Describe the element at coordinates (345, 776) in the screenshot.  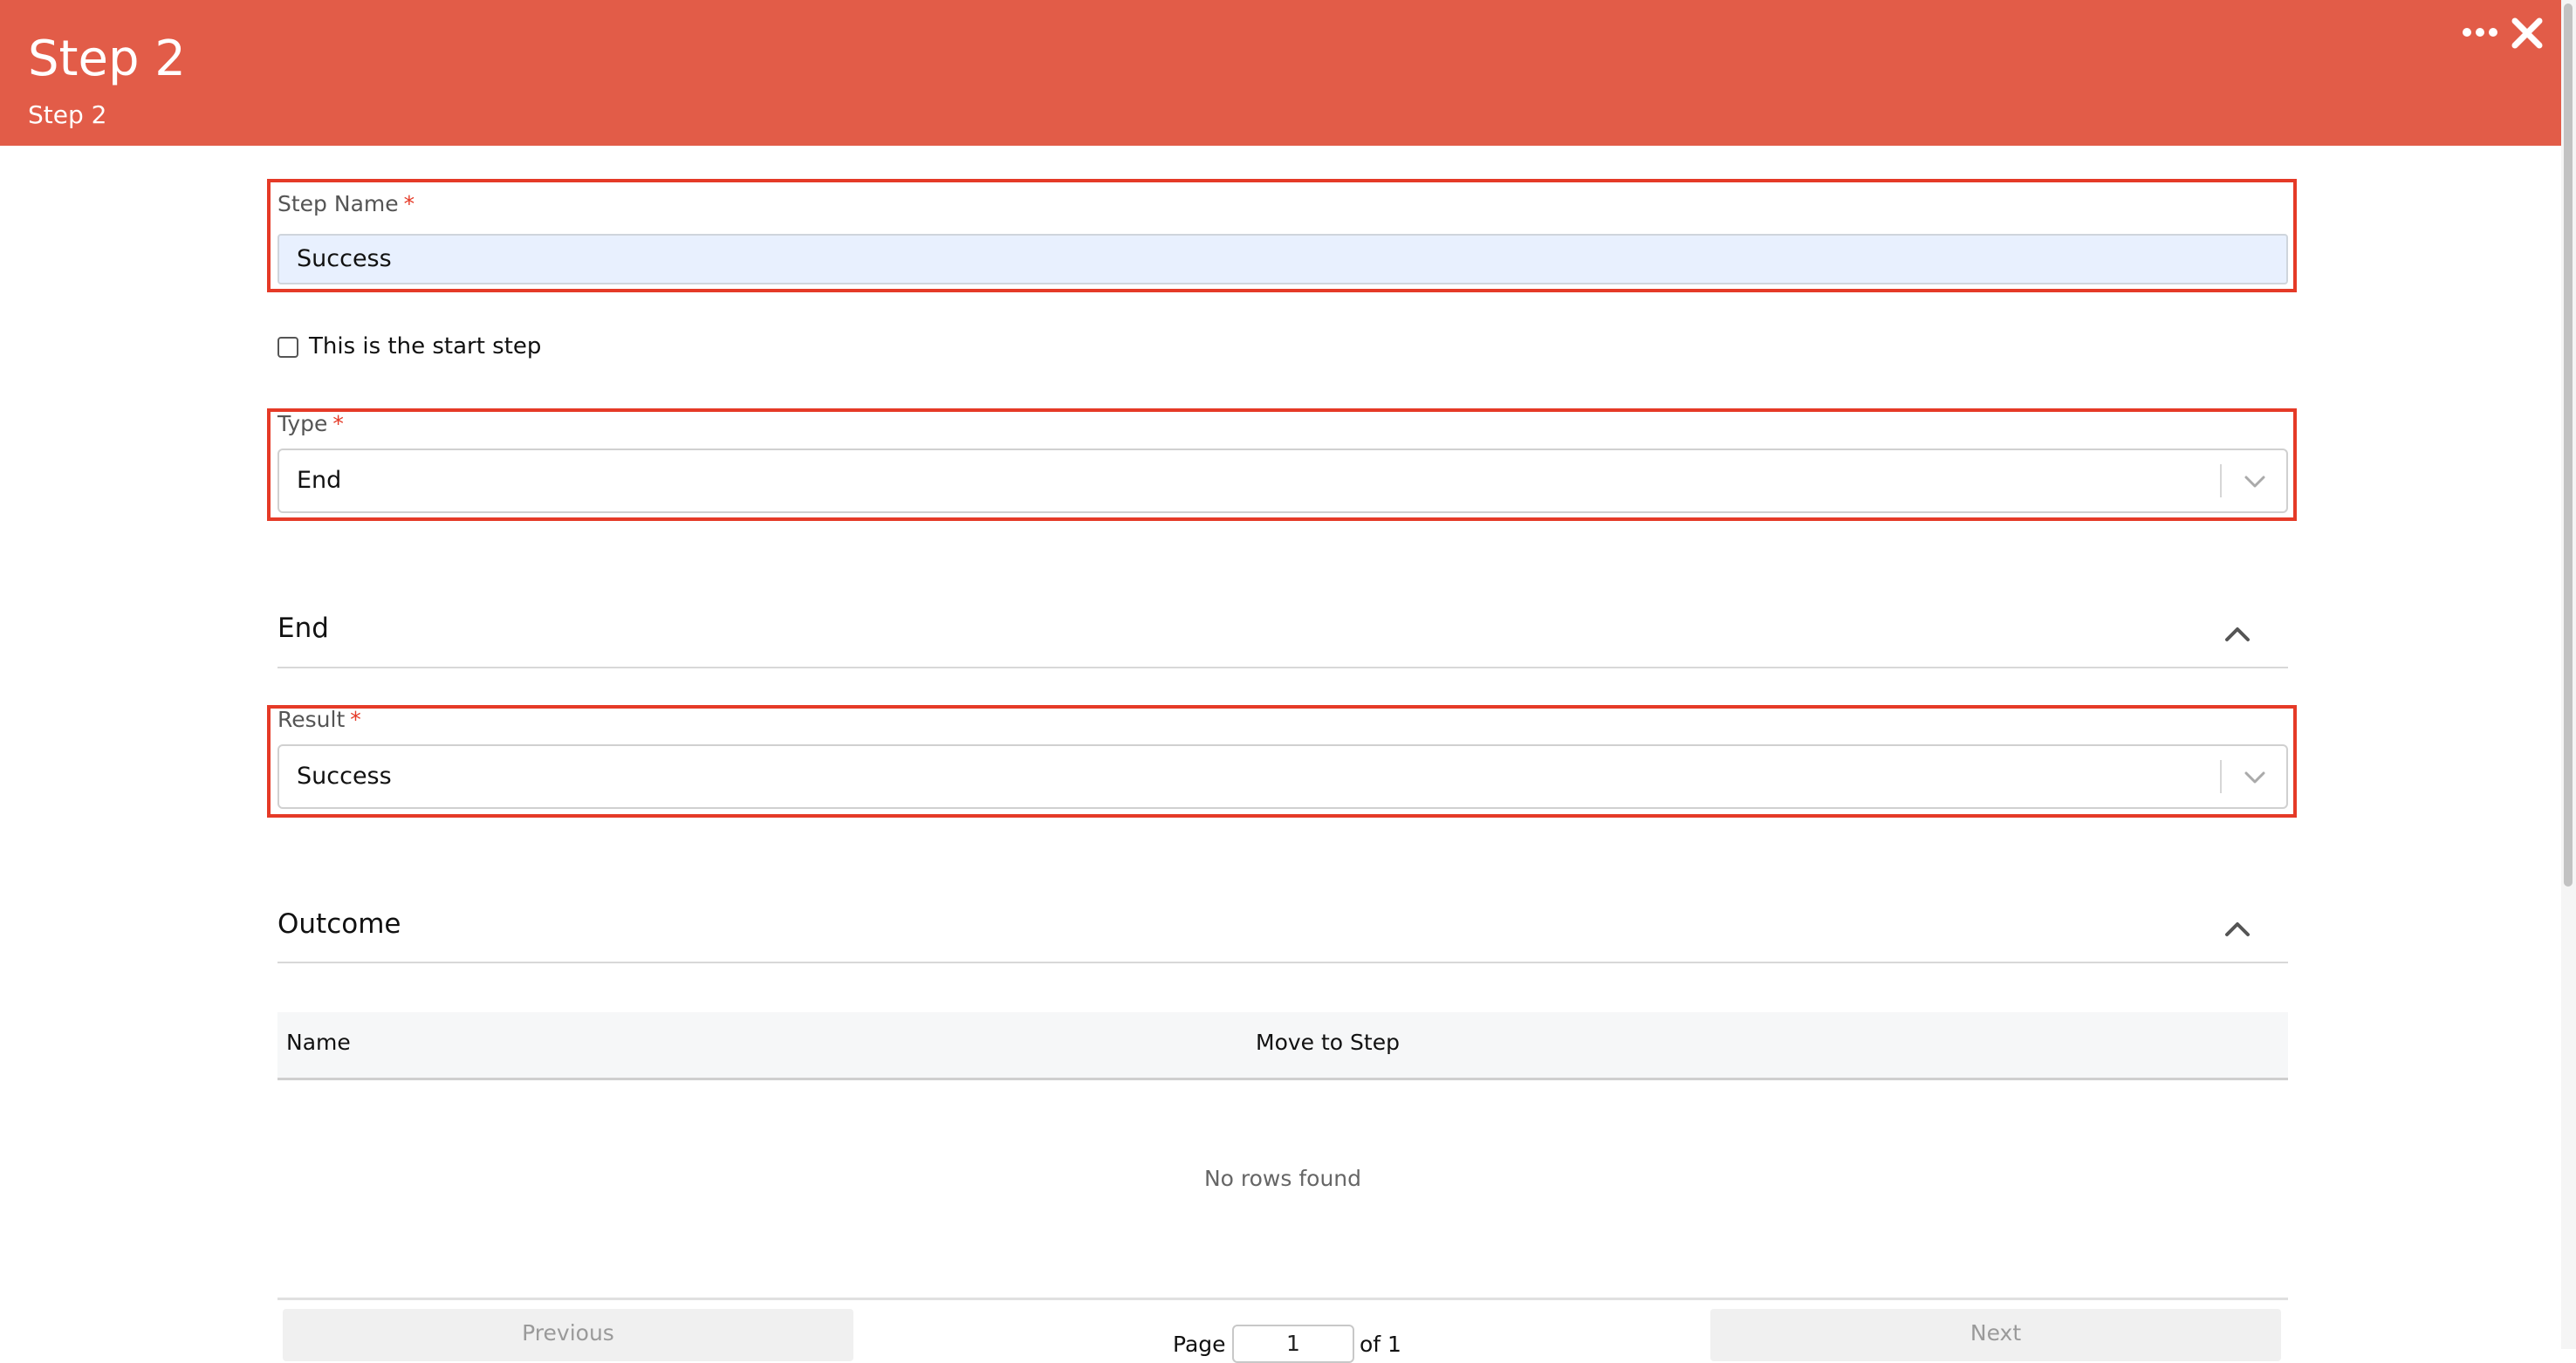
I see `result-select-value: Success` at that location.